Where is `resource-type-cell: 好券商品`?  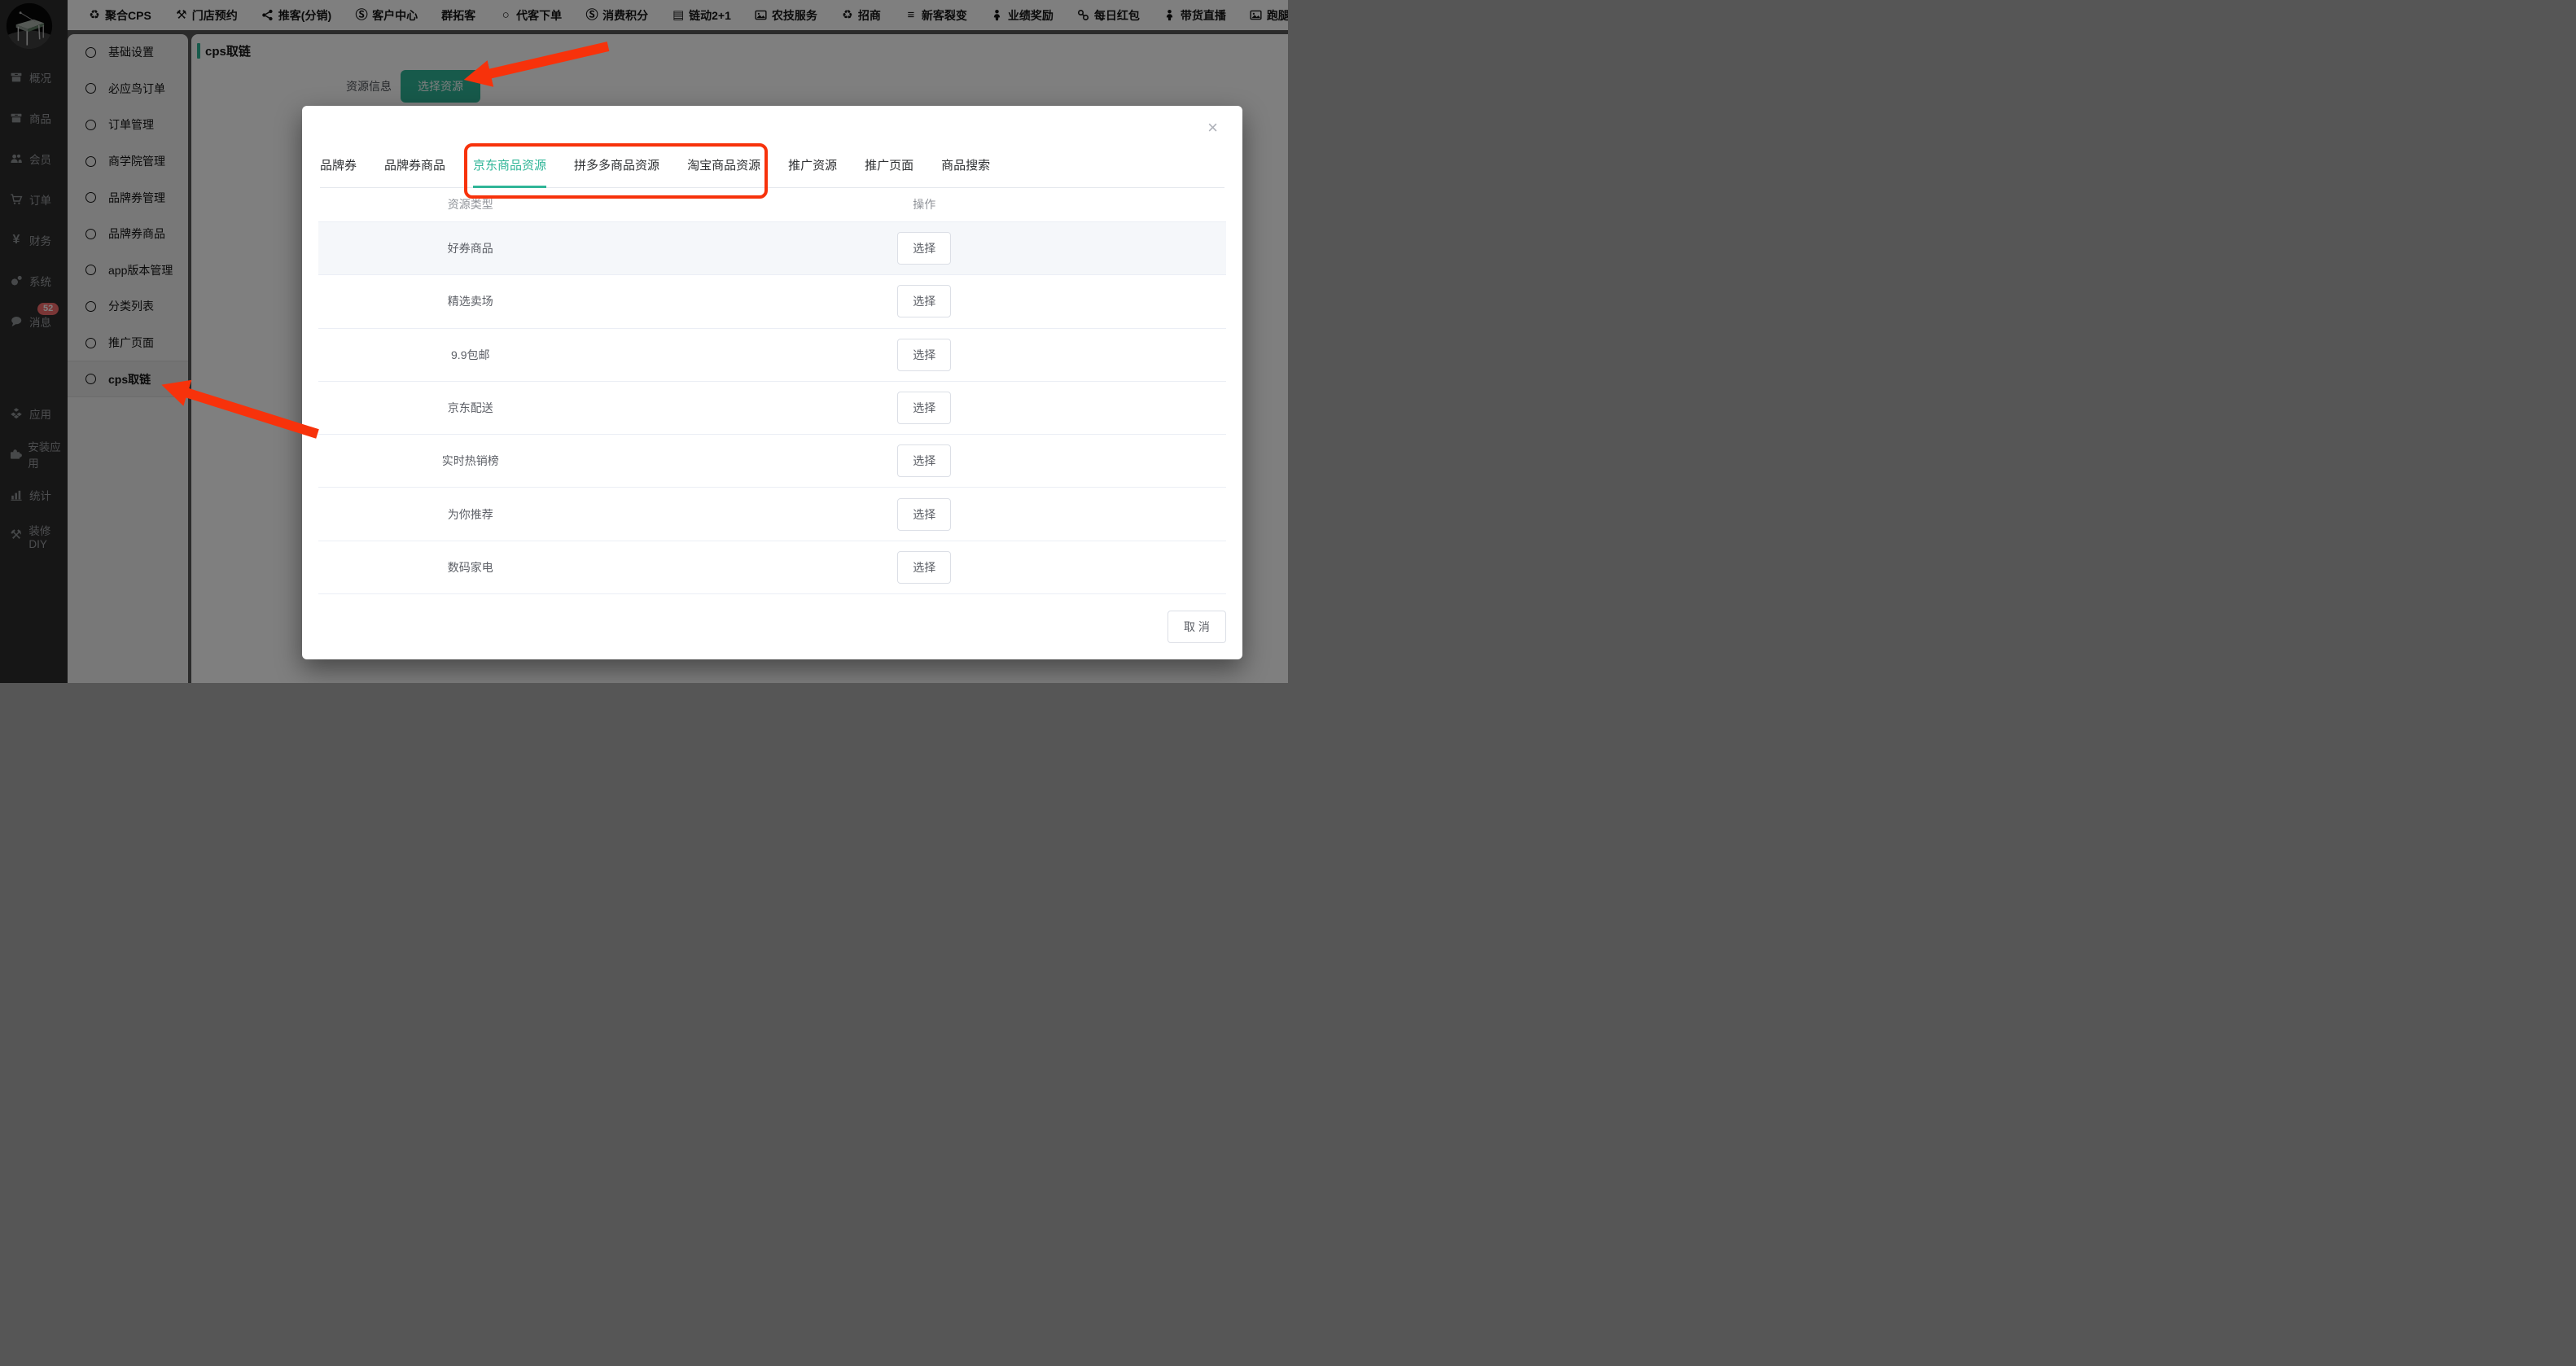 resource-type-cell: 好券商品 is located at coordinates (470, 249).